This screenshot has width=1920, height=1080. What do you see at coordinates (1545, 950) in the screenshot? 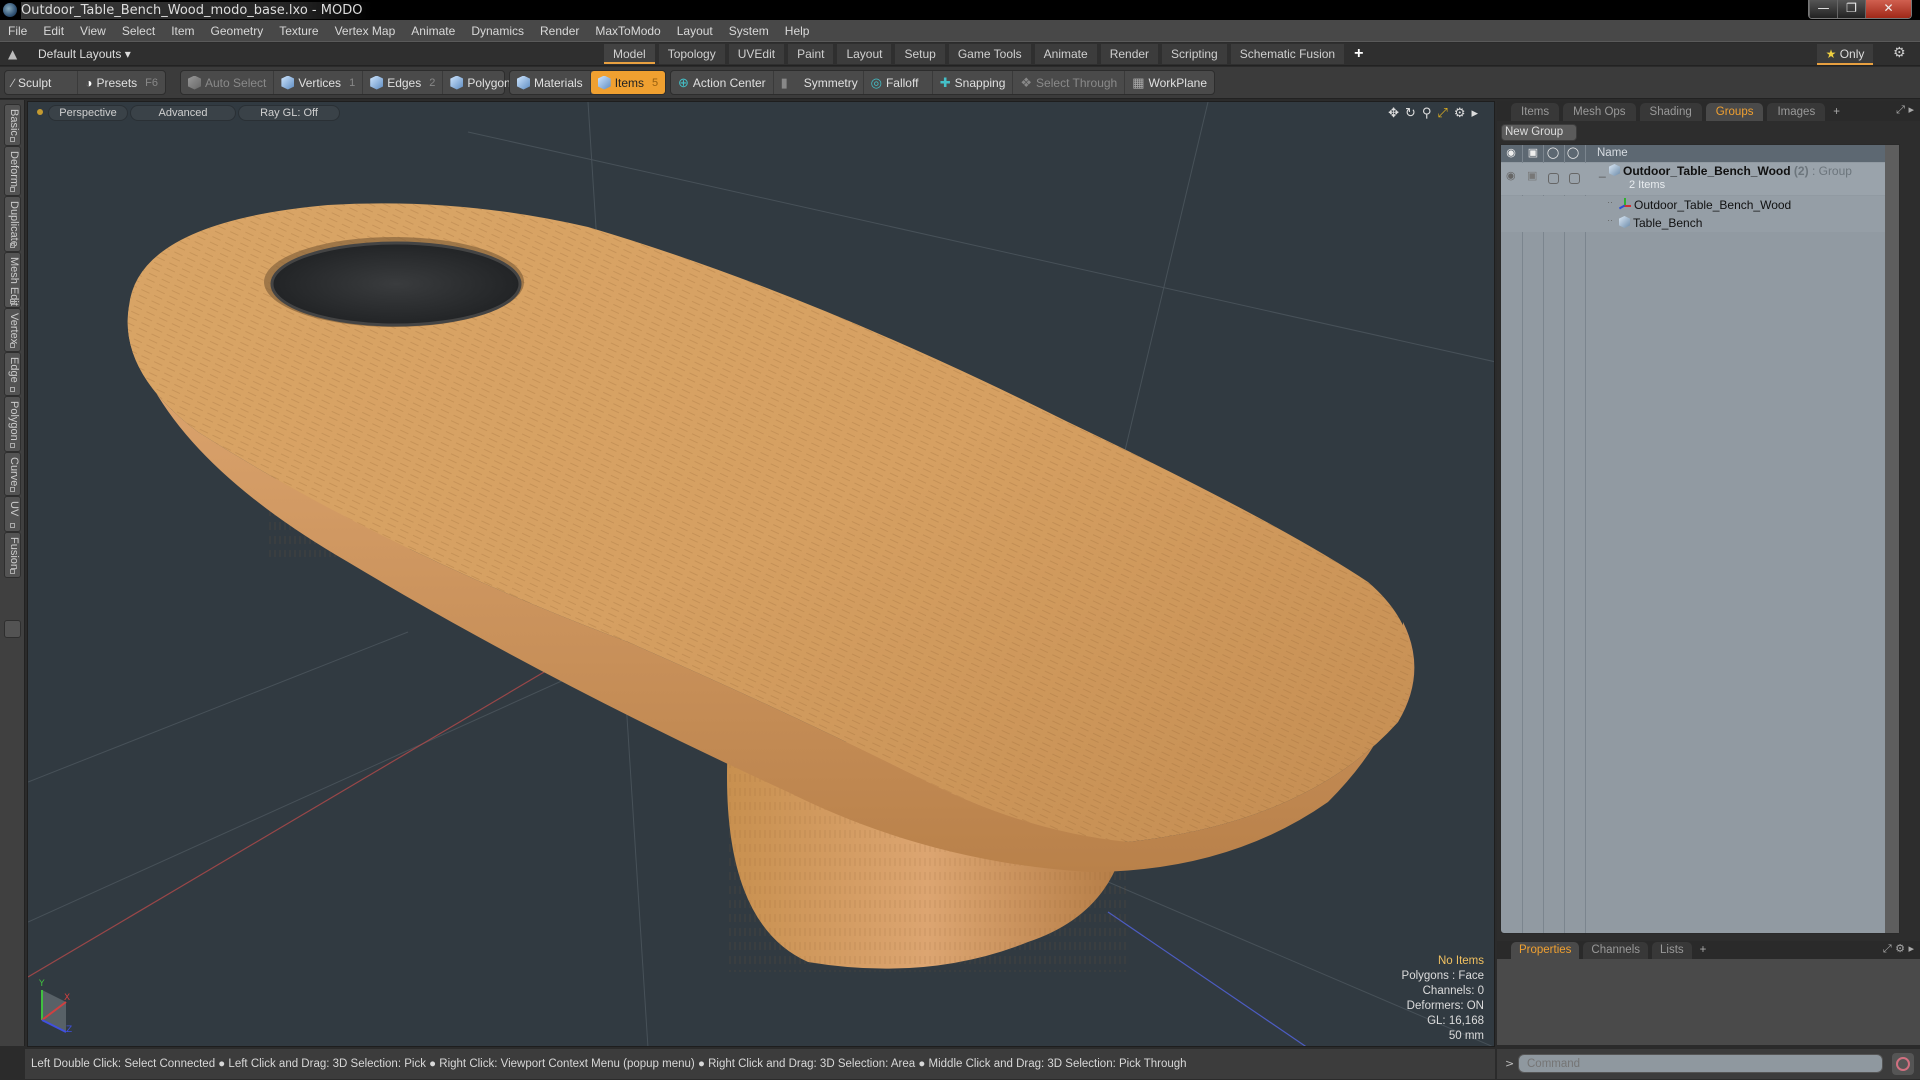
I see `tab-properties: Properties` at bounding box center [1545, 950].